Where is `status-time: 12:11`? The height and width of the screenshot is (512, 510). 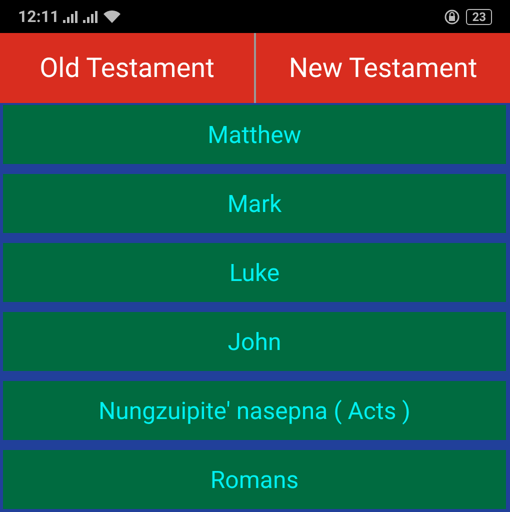
status-time: 12:11 is located at coordinates (39, 17).